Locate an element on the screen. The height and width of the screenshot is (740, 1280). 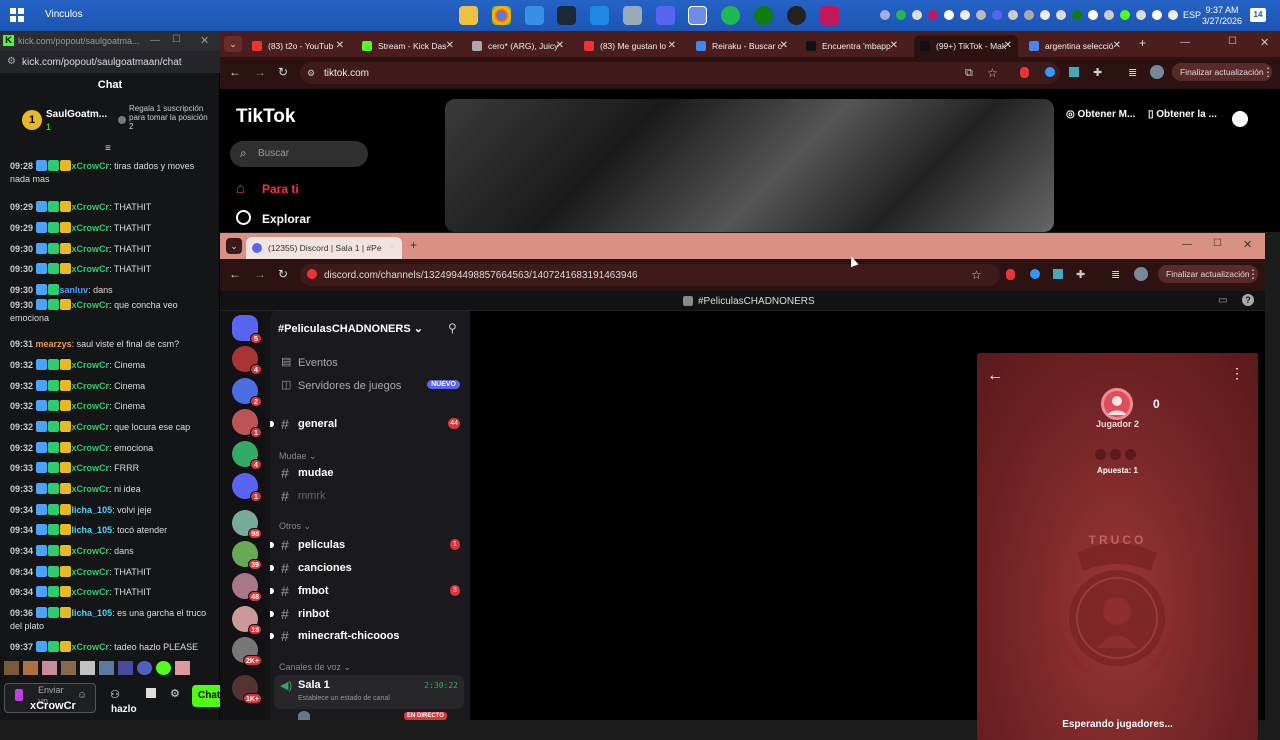
update-button: Finalizar actualización is located at coordinates (1222, 72).